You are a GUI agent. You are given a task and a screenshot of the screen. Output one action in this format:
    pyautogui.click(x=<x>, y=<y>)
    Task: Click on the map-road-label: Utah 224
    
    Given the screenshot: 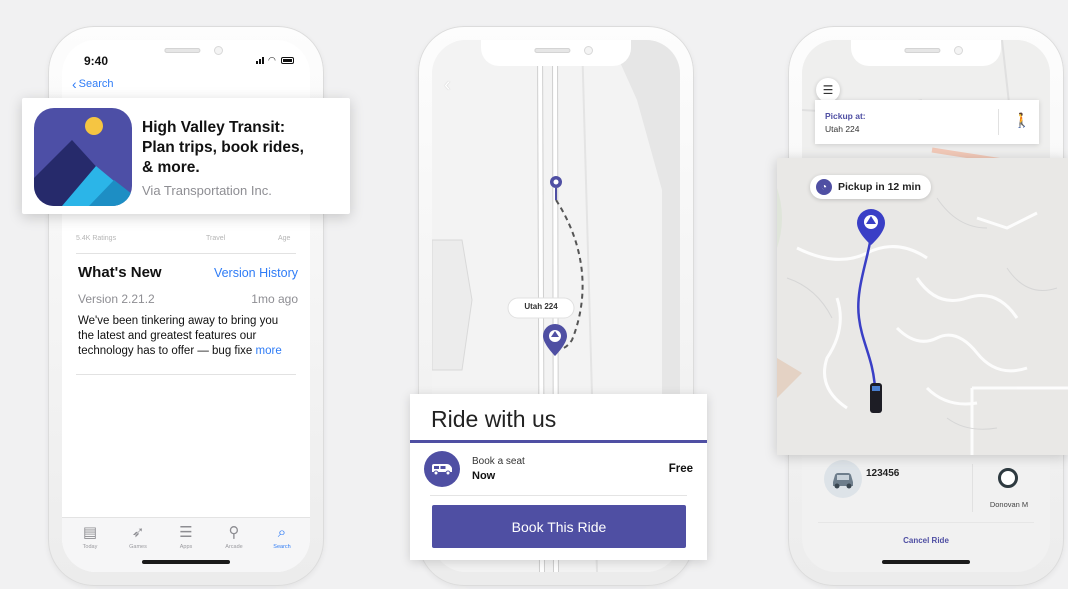 What is the action you would take?
    pyautogui.click(x=541, y=306)
    